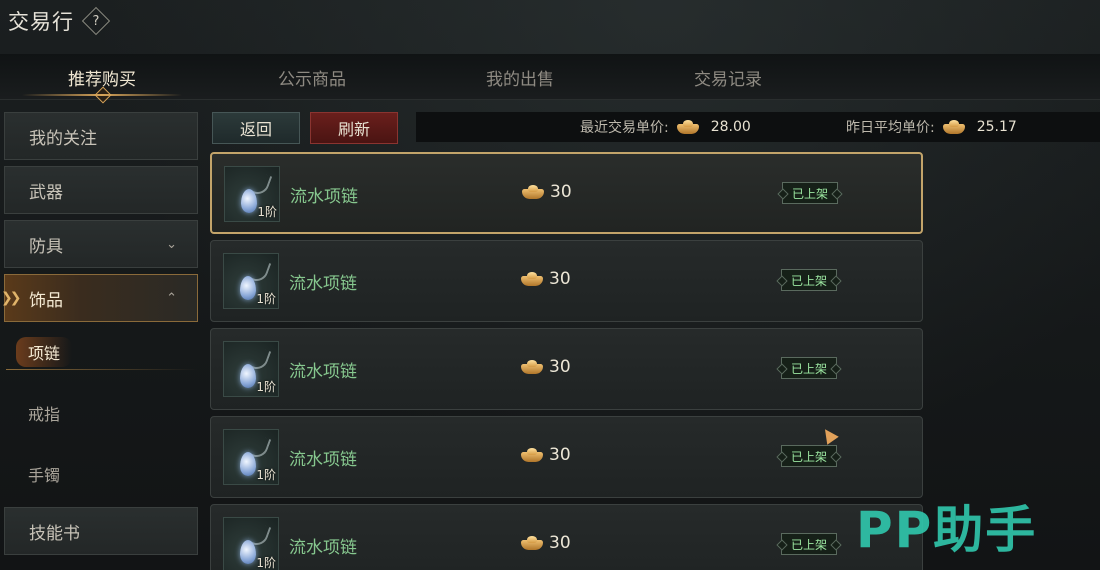 This screenshot has height=570, width=1100. Describe the element at coordinates (101, 352) in the screenshot. I see `sidebar-subitem-necklace: 项链` at that location.